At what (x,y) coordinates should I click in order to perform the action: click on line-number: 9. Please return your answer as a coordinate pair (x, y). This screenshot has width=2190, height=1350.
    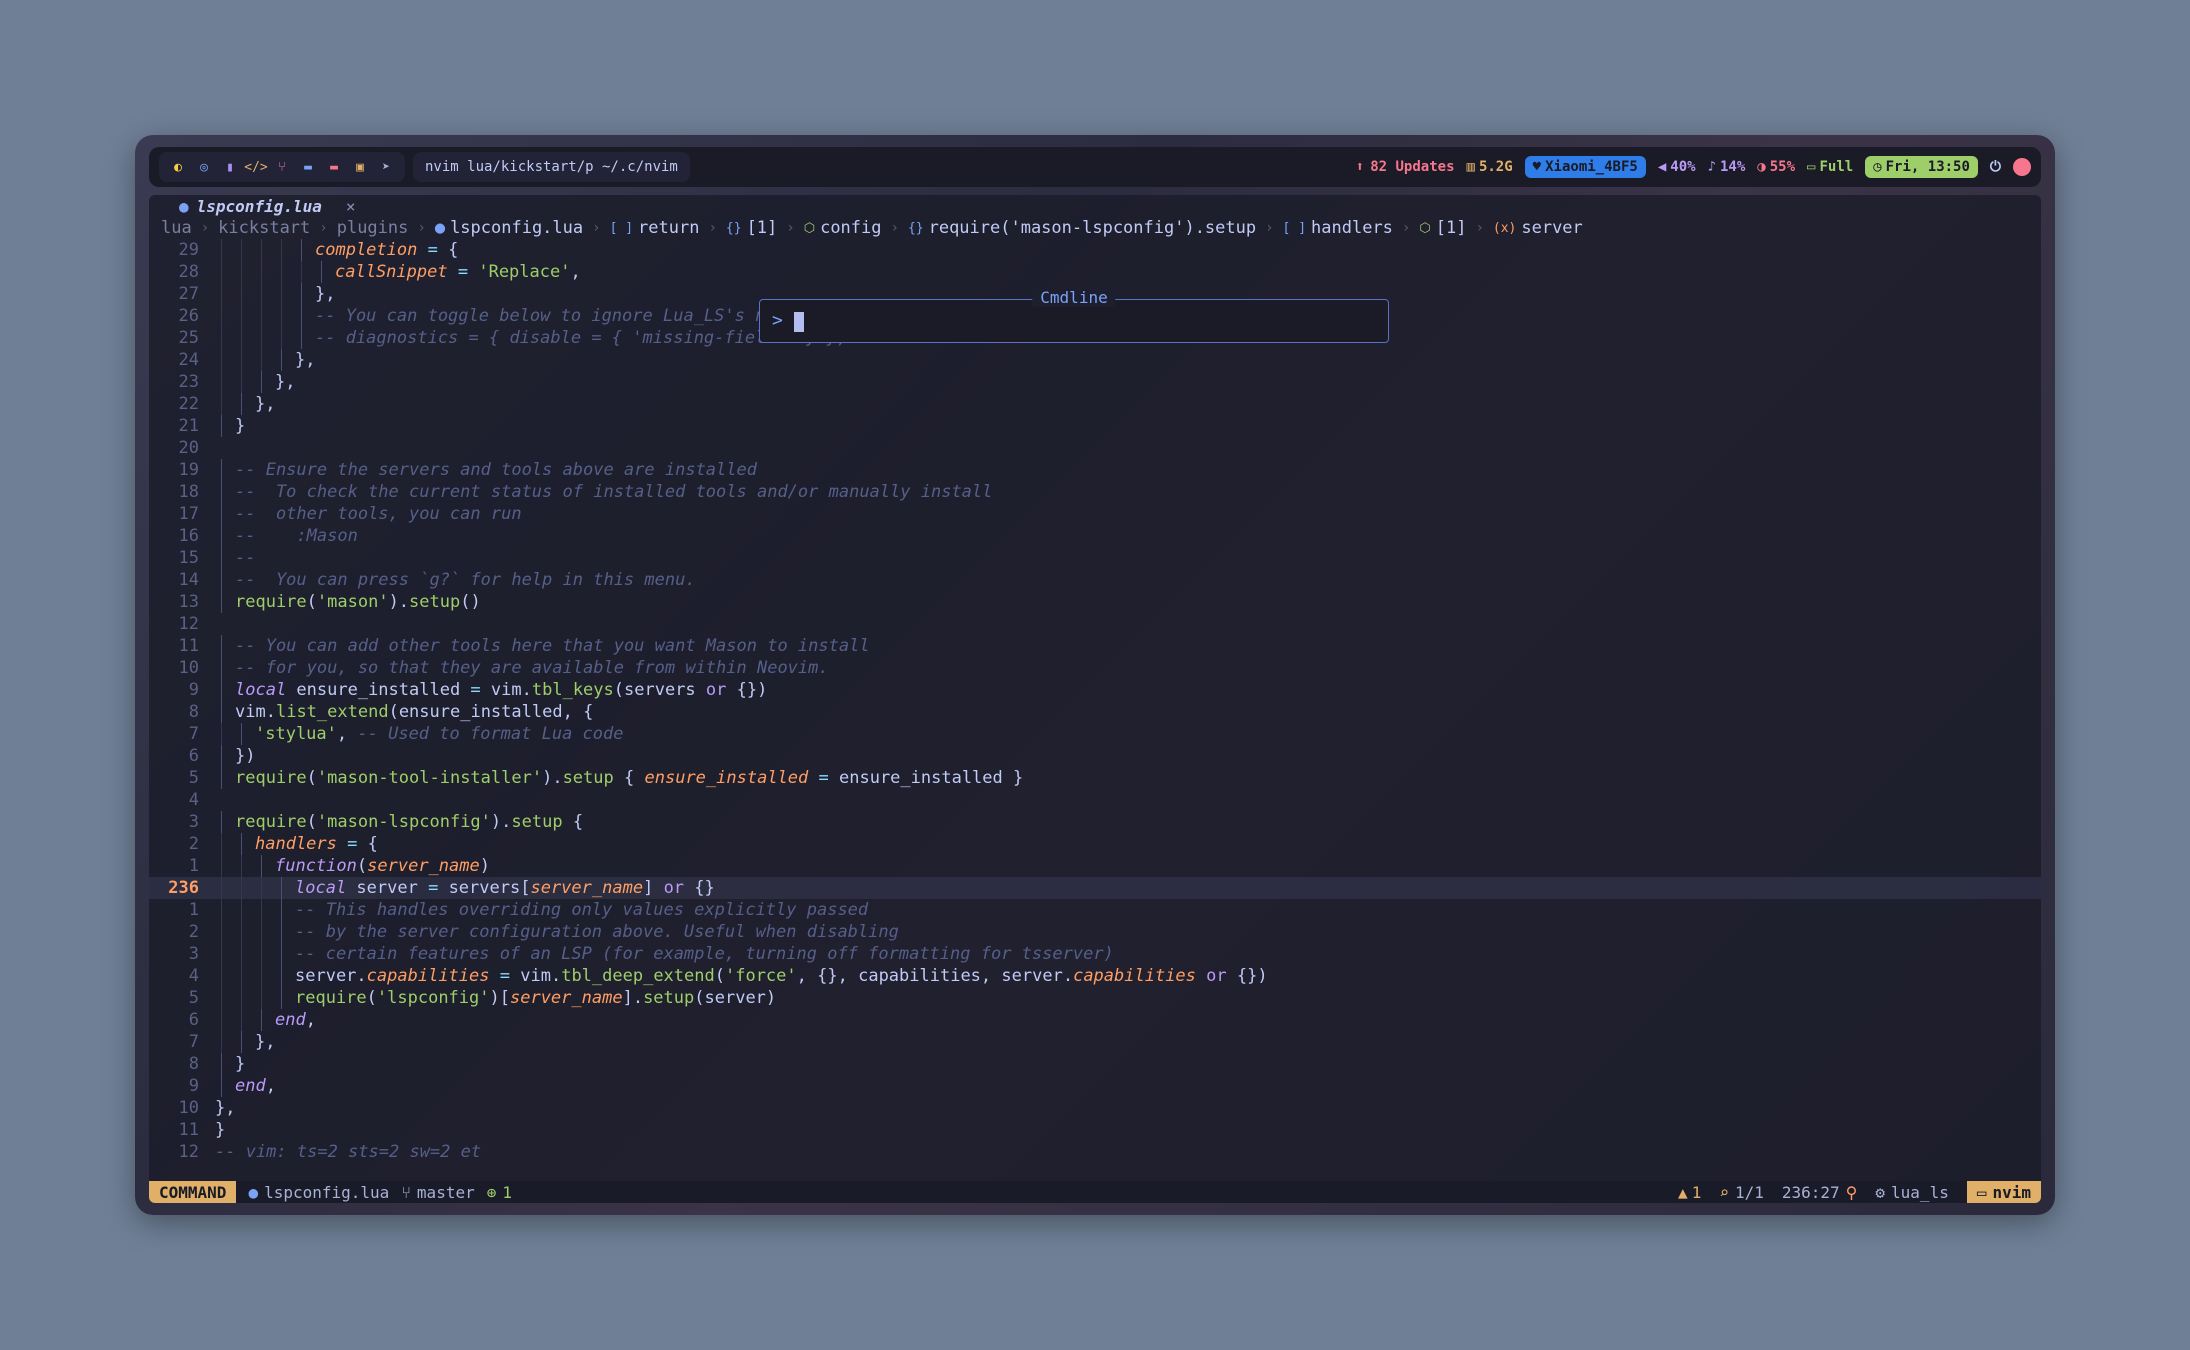
    Looking at the image, I should click on (193, 1086).